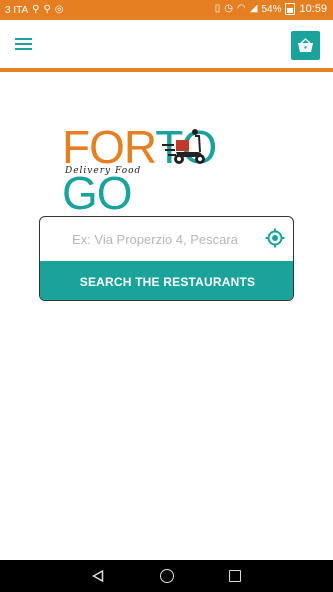  What do you see at coordinates (290, 9) in the screenshot?
I see `battery-icon` at bounding box center [290, 9].